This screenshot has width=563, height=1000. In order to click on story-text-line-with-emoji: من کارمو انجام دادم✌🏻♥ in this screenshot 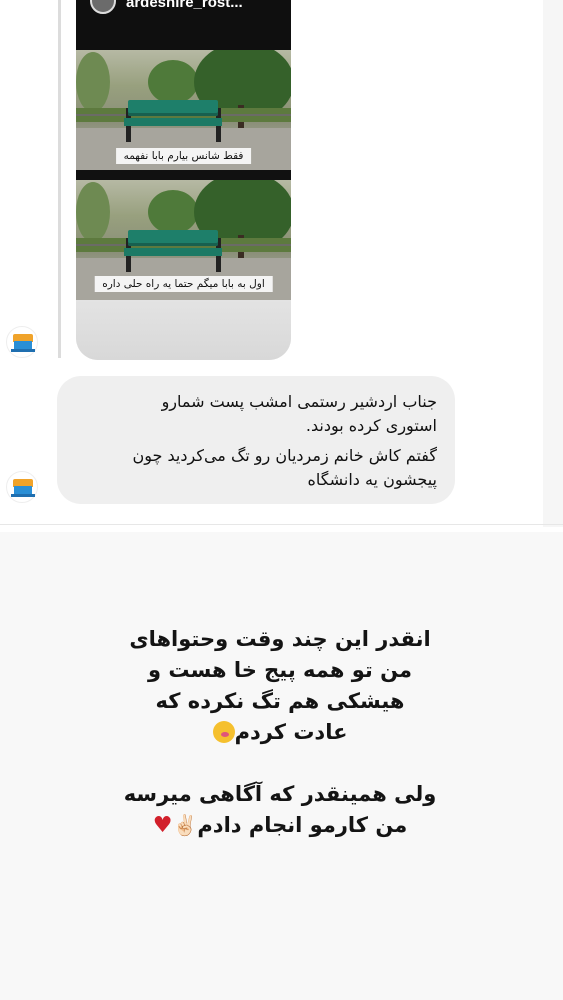, I will do `click(280, 825)`.